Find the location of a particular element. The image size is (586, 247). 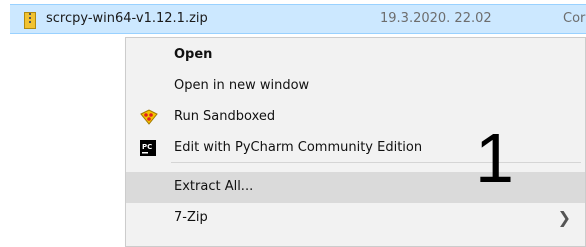

menu-item-open: Open is located at coordinates (355, 55).